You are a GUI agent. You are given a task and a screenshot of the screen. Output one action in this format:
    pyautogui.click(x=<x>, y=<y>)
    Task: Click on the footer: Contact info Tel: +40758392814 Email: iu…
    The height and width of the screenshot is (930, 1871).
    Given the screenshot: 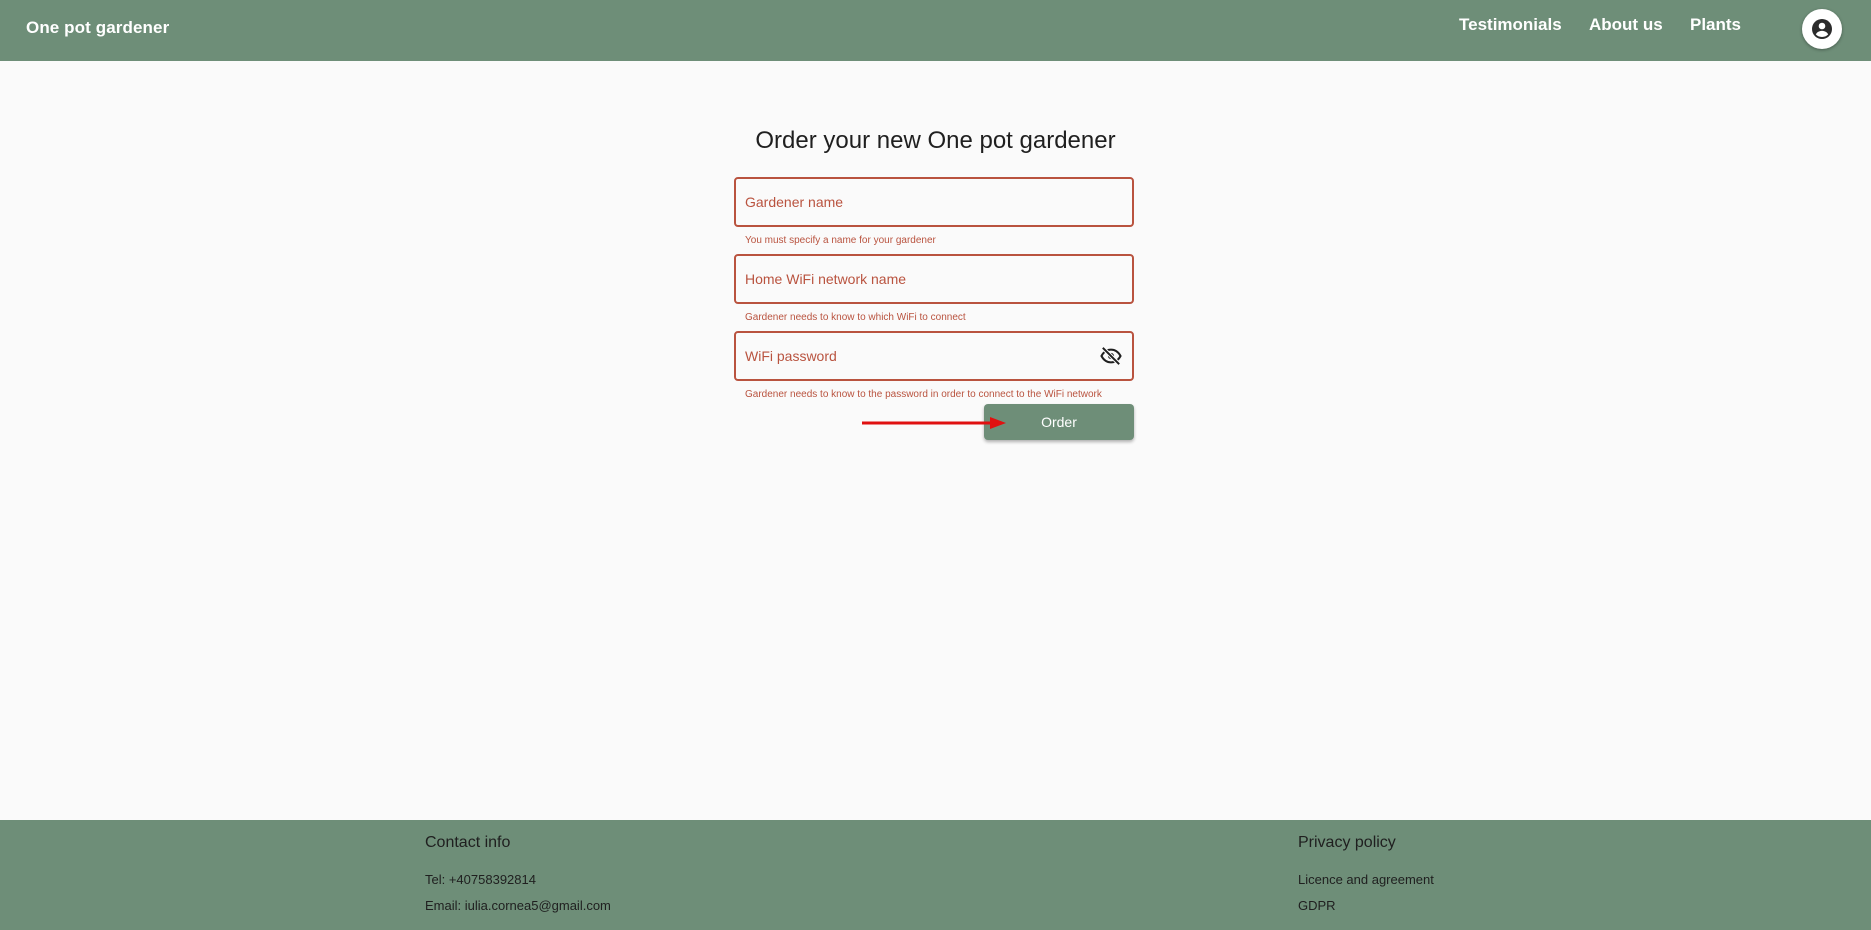 What is the action you would take?
    pyautogui.click(x=935, y=875)
    